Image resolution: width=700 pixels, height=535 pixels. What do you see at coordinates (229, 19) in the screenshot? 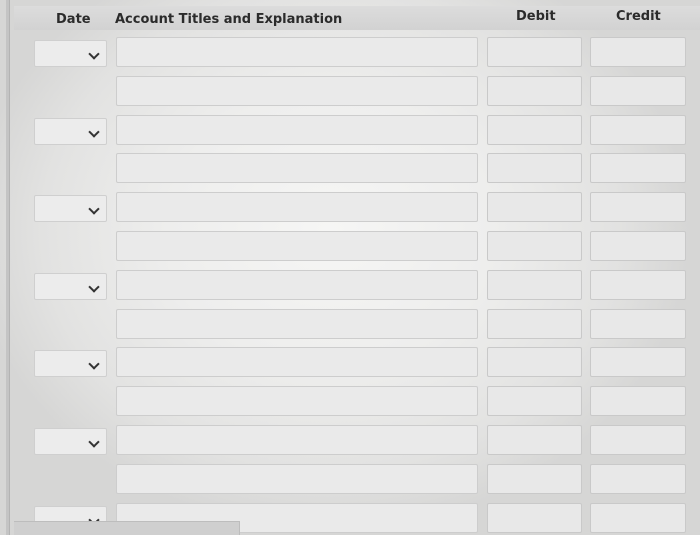
I see `account-column-header: Account Titles and Explanation` at bounding box center [229, 19].